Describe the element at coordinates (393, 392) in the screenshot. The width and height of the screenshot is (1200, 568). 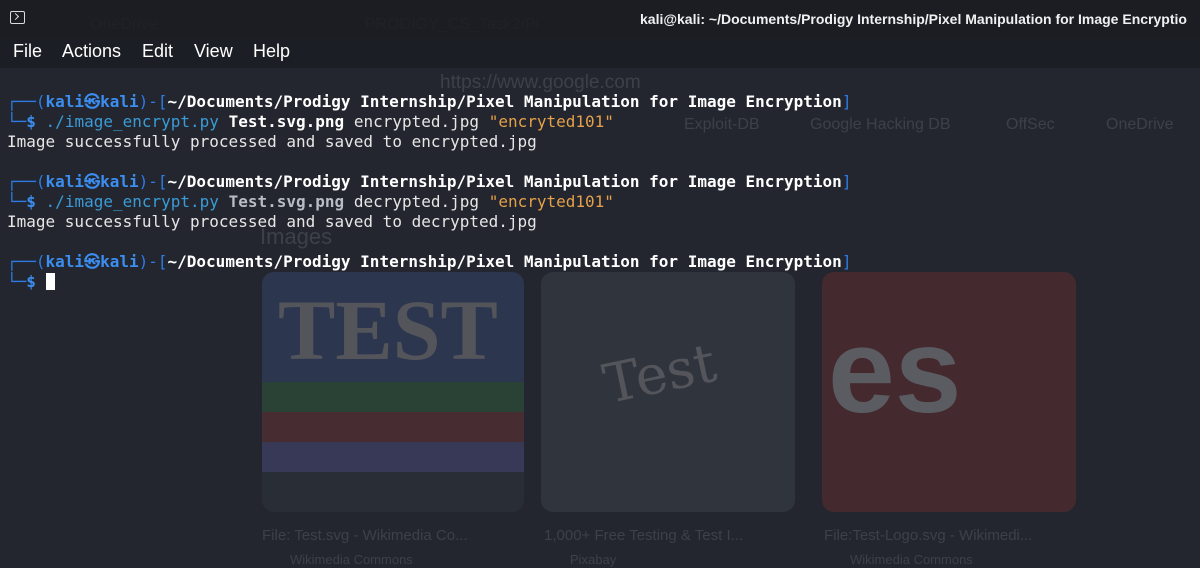
I see `bg-image-test-grid: TEST` at that location.